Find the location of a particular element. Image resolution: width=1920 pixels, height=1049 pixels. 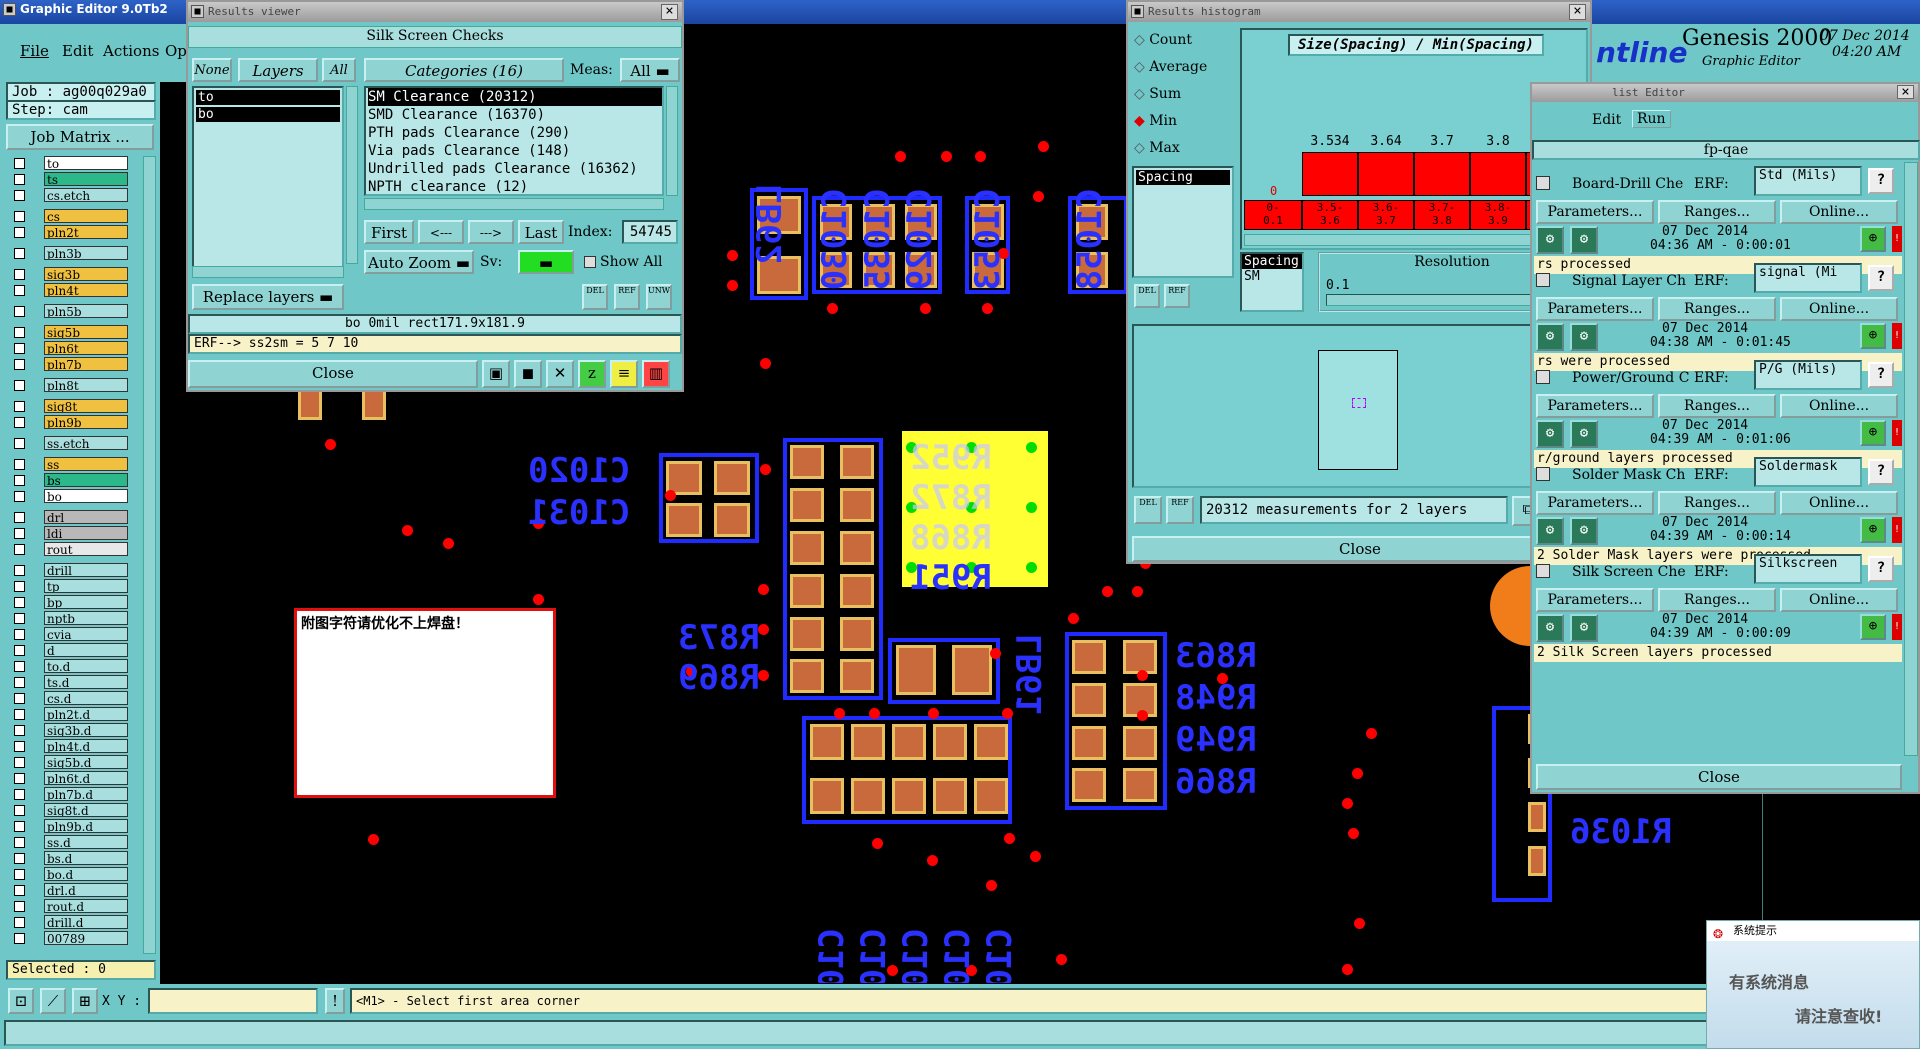

layer-row: tp is located at coordinates (71, 586).